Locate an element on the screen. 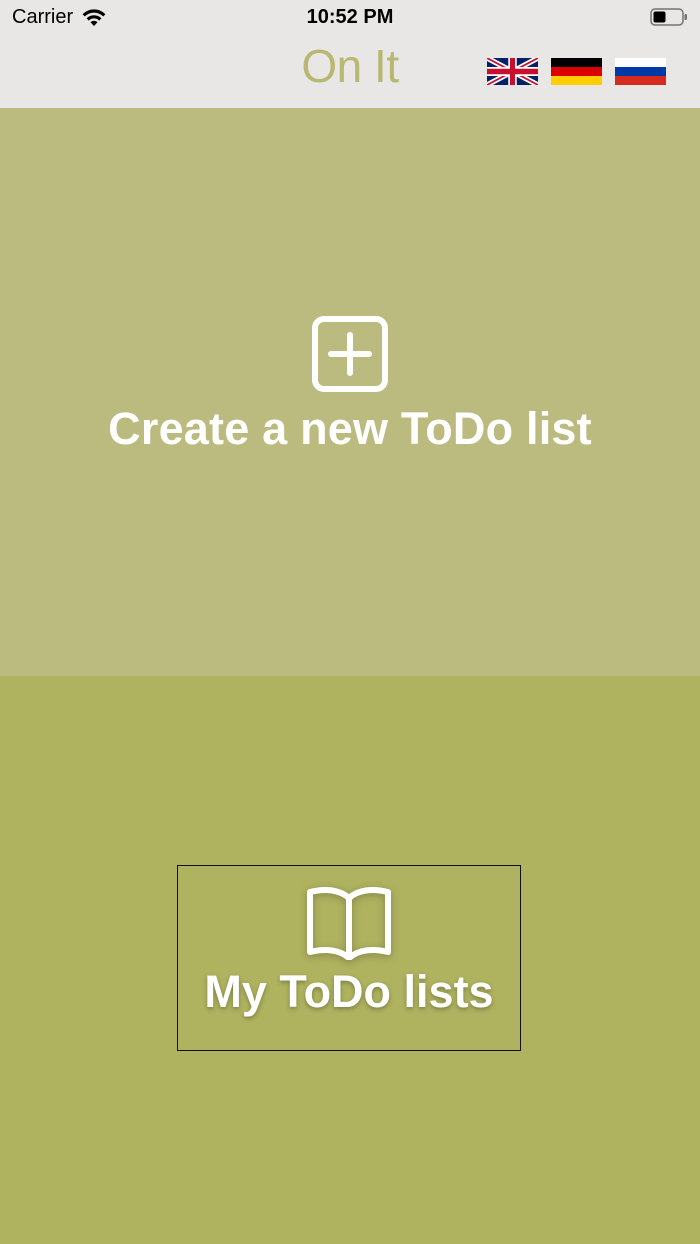 The image size is (700, 1244). book-icon is located at coordinates (349, 923).